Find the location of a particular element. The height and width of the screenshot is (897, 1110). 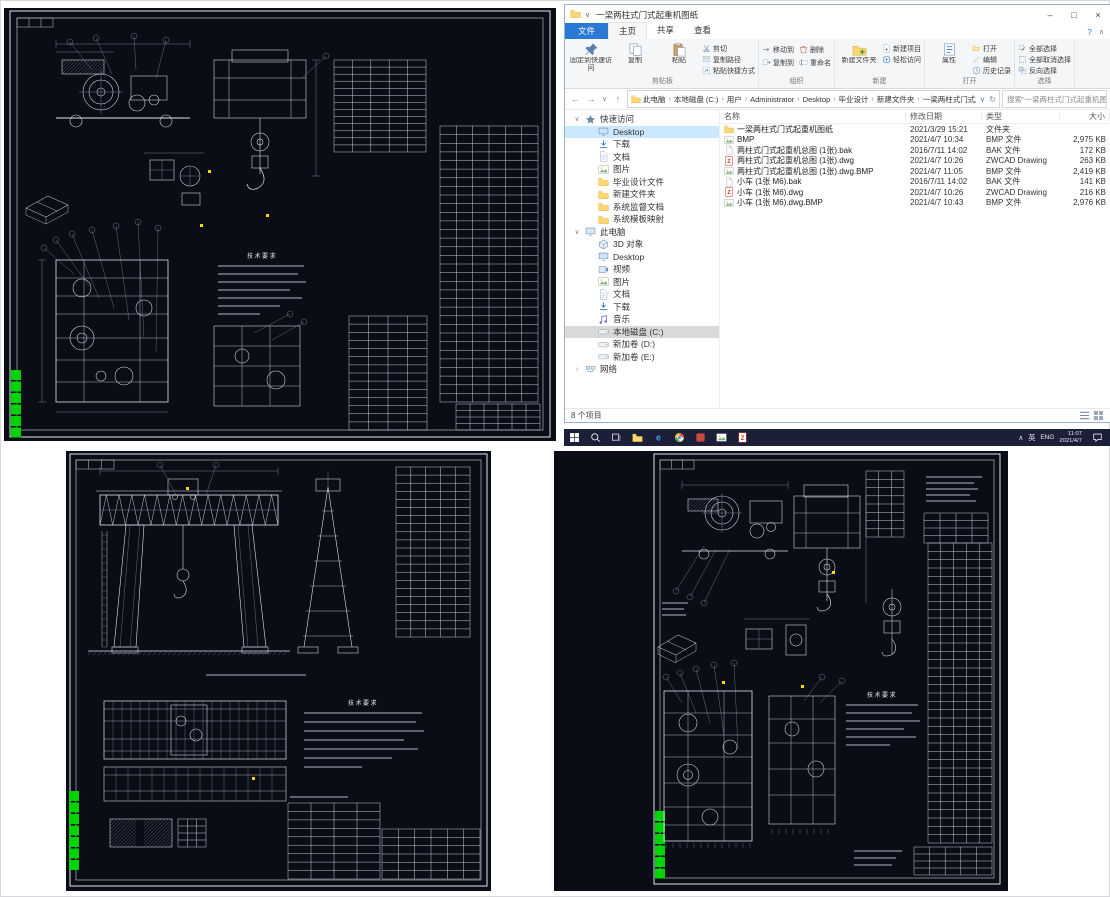

taskbar-app-file-explorer is located at coordinates (637, 437).